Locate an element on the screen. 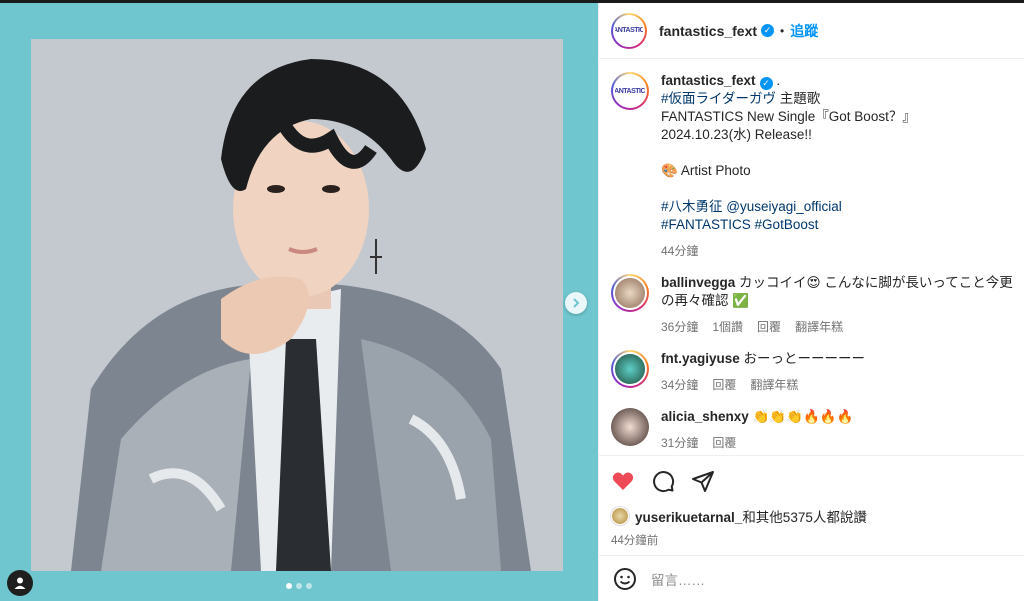 The height and width of the screenshot is (601, 1024). caption-text: Artist Photo is located at coordinates (714, 170).